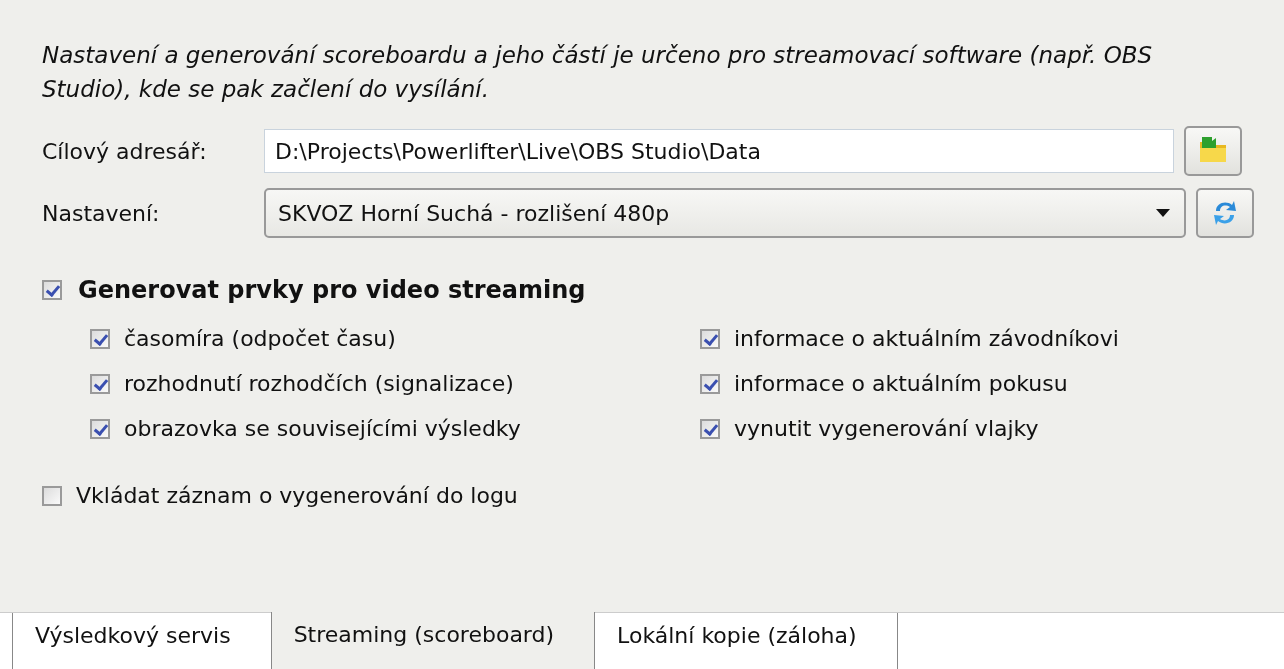 Image resolution: width=1284 pixels, height=669 pixels. What do you see at coordinates (598, 72) in the screenshot?
I see `description-text: Nastavení a generování scoreboardu a jeho částí je určeno pro streamovací software (např. OBS Studio), kde se pak začlení do vysílání.` at bounding box center [598, 72].